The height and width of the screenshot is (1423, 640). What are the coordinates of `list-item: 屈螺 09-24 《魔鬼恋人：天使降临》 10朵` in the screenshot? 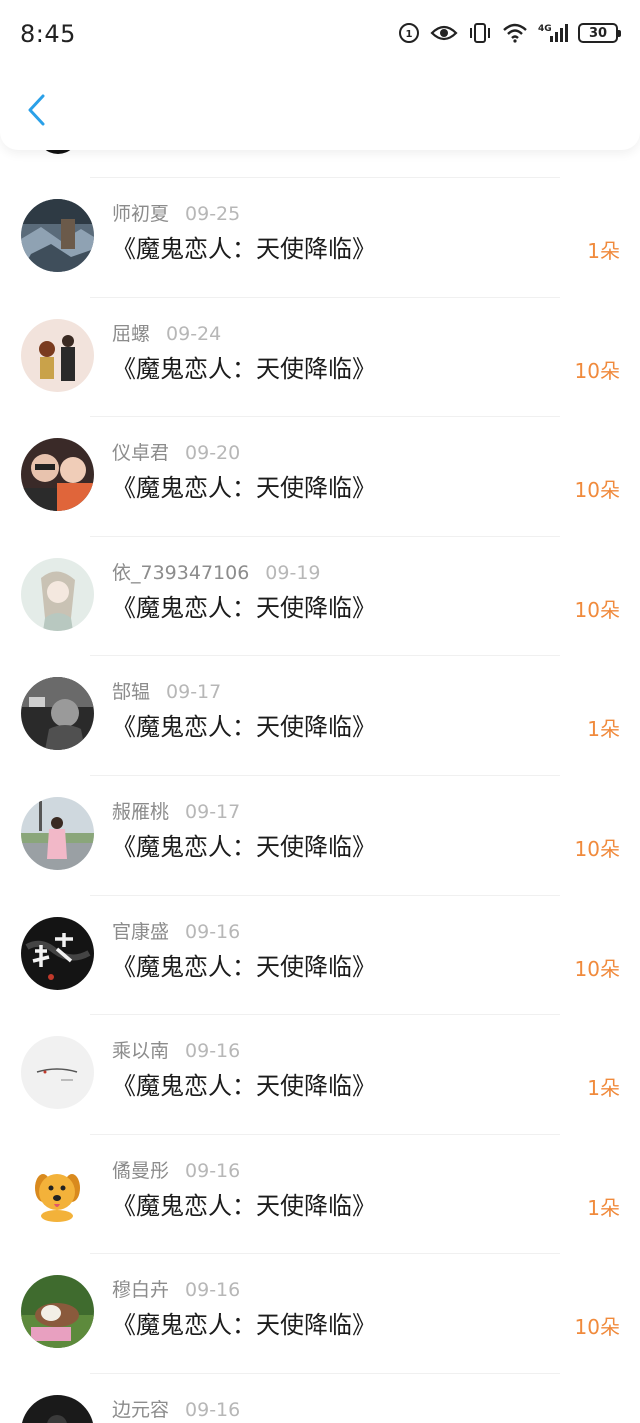 It's located at (320, 356).